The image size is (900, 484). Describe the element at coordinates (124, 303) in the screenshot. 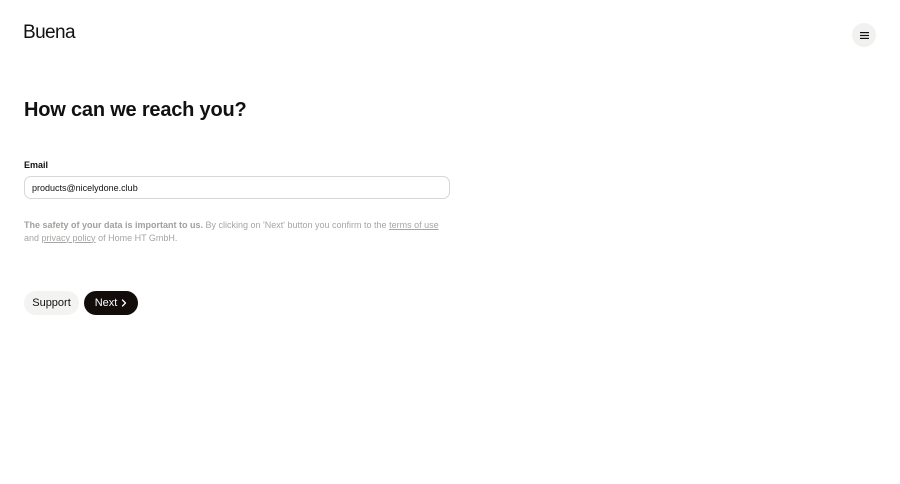

I see `chevron-right-icon` at that location.